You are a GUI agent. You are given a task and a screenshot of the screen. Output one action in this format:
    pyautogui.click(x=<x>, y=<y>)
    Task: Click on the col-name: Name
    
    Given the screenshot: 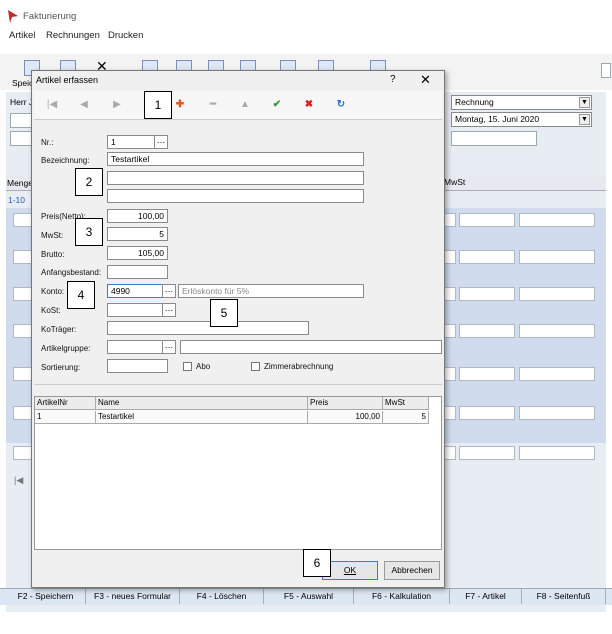 What is the action you would take?
    pyautogui.click(x=202, y=403)
    